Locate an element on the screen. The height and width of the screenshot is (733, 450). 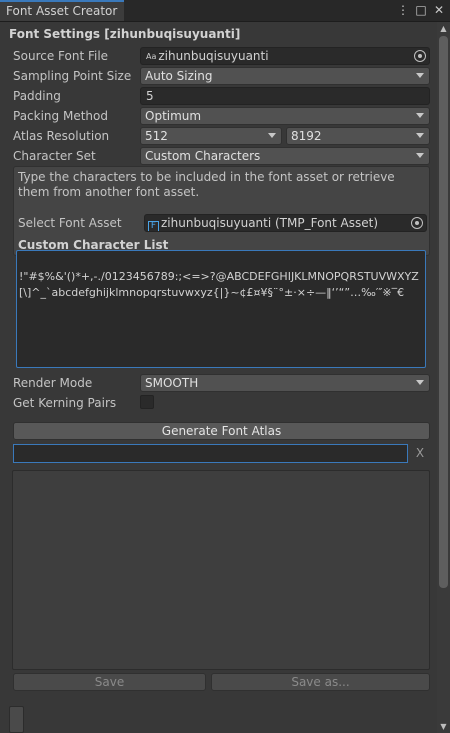
window-controls: ⋮ □ ✕ is located at coordinates (421, 10).